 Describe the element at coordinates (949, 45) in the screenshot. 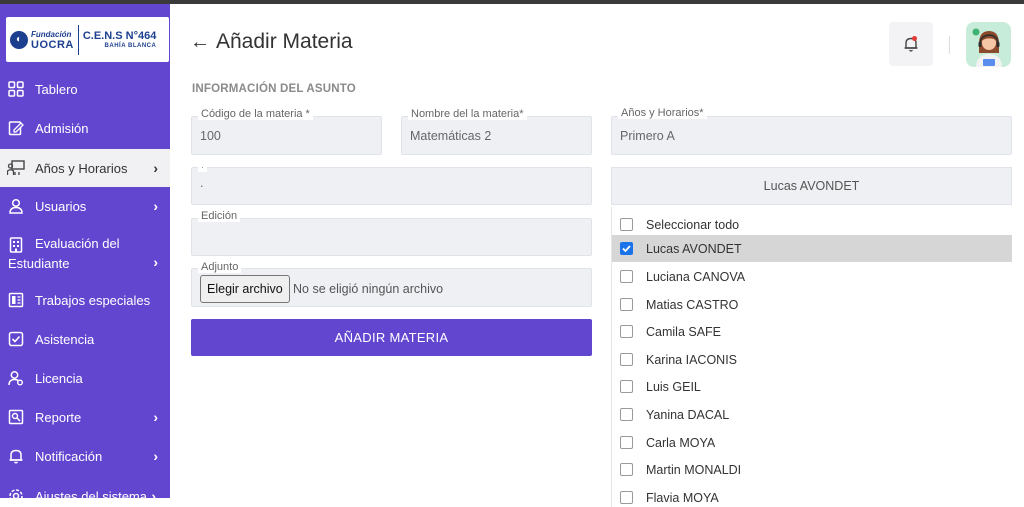

I see `header-divider` at that location.